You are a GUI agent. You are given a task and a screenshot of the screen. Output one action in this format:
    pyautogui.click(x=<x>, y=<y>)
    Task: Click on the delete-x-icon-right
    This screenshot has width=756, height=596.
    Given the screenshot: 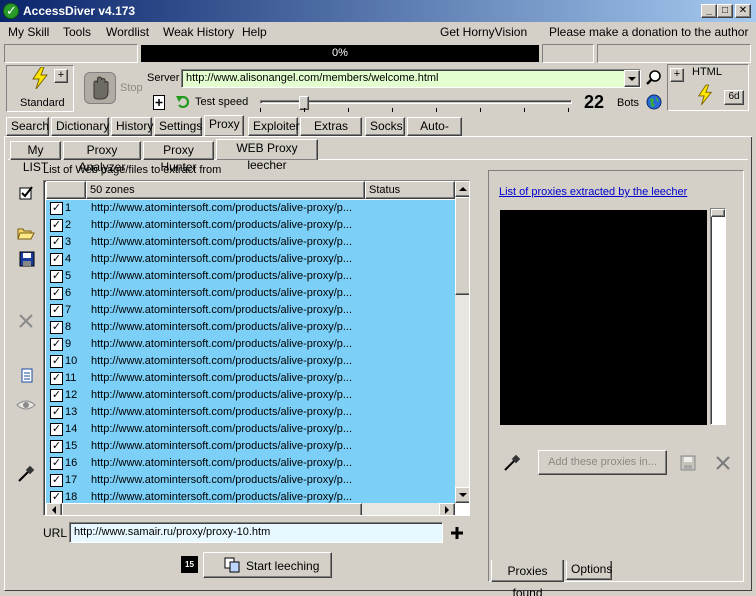 What is the action you would take?
    pyautogui.click(x=723, y=463)
    